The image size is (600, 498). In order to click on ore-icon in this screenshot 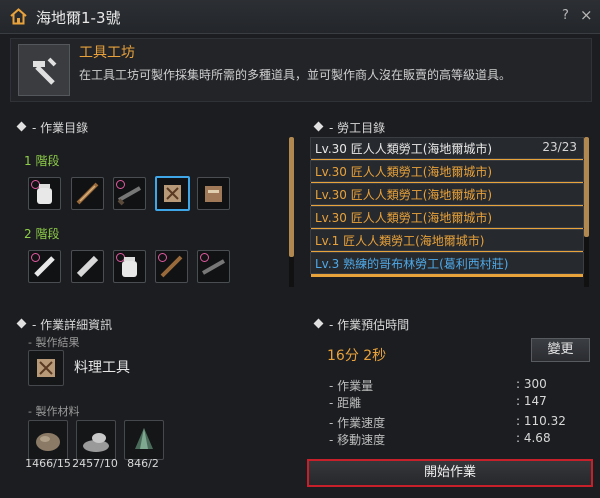, I will do `click(48, 442)`.